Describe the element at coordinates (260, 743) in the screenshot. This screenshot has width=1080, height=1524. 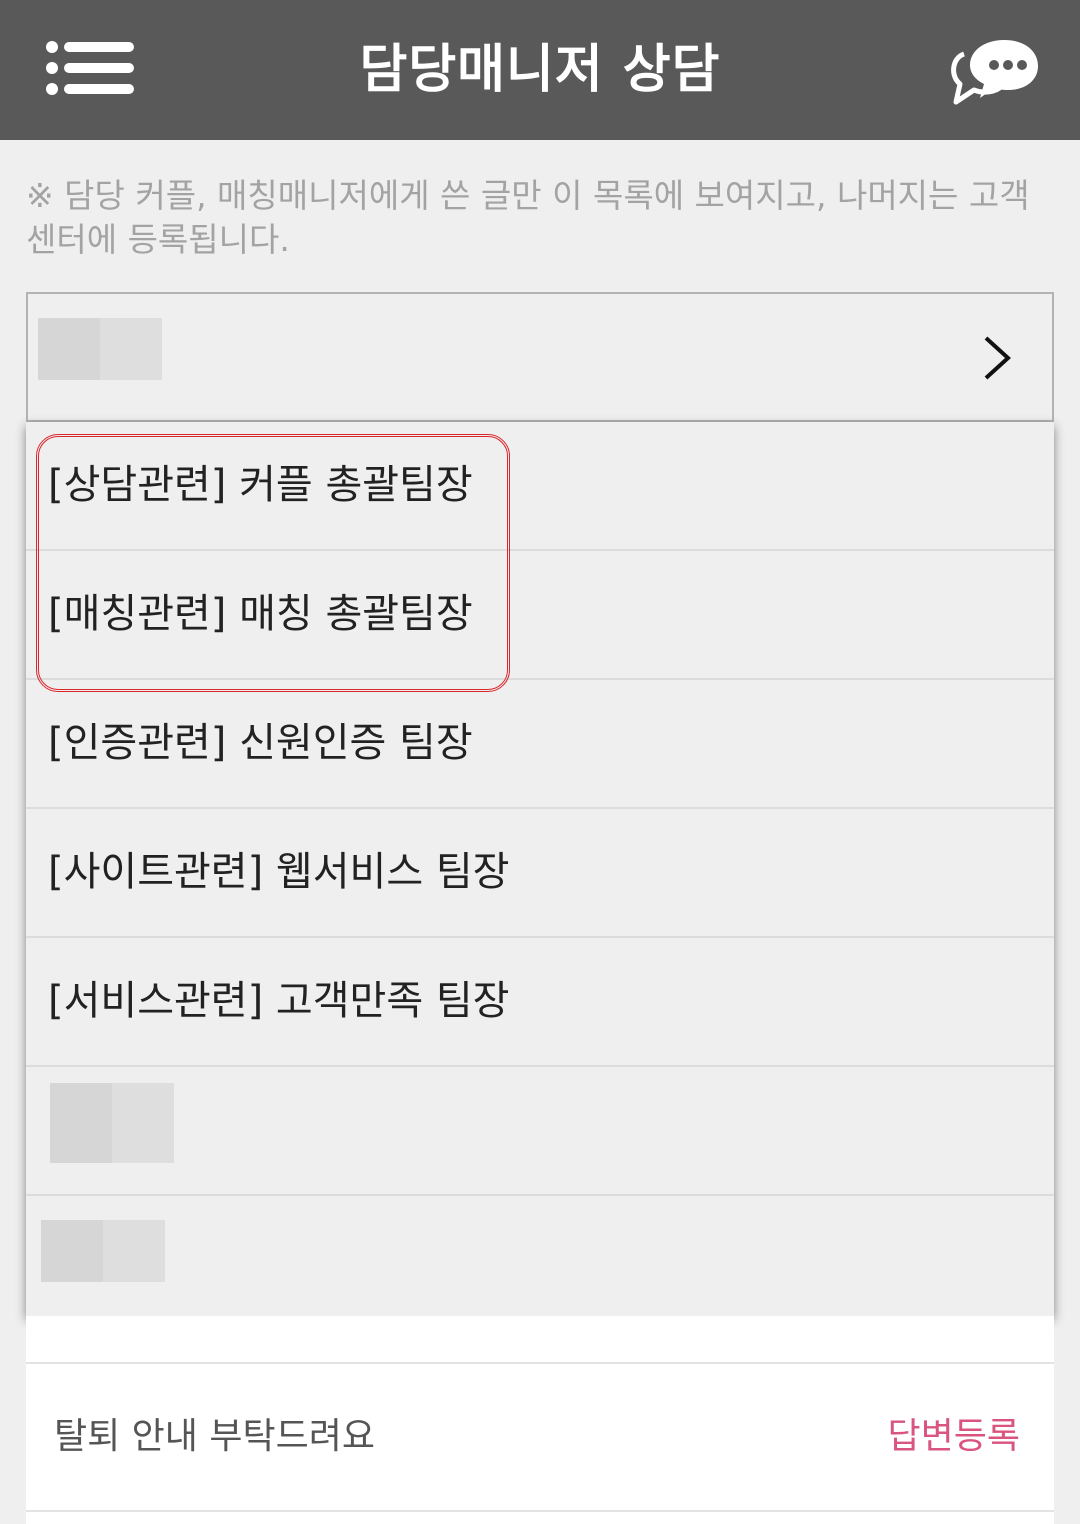
I see `option-label: [인증관련] 신원인증 팀장` at that location.